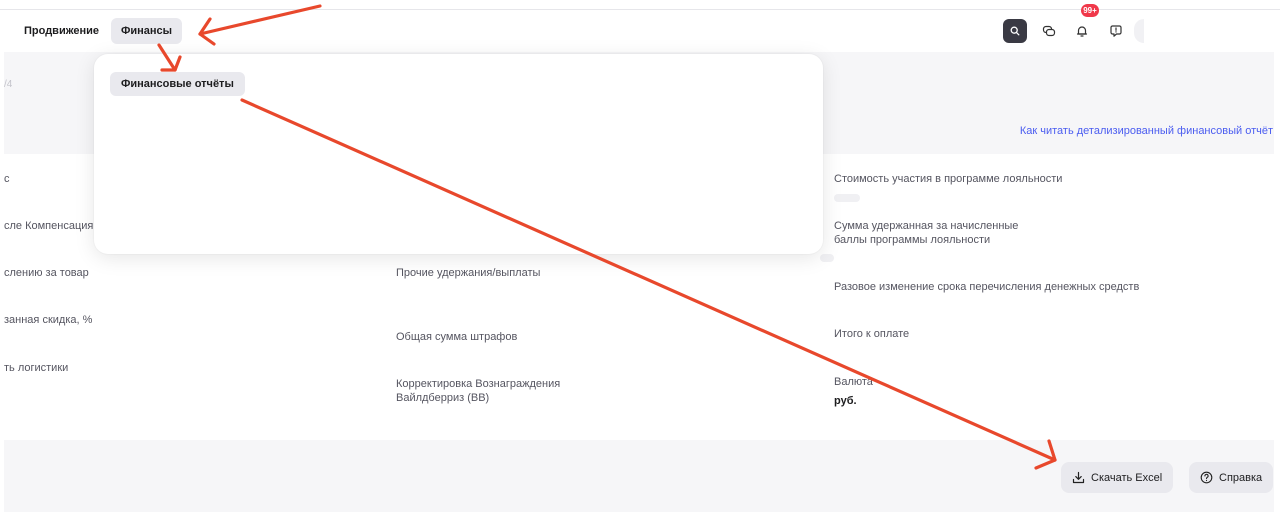 Image resolution: width=1280 pixels, height=528 pixels. What do you see at coordinates (853, 382) in the screenshot?
I see `field-label: Валюта` at bounding box center [853, 382].